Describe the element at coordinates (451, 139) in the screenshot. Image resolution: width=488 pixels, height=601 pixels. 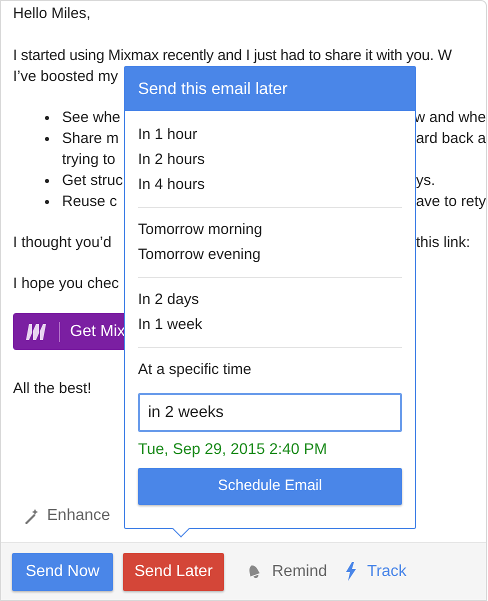
I see `email-text: ard back a` at that location.